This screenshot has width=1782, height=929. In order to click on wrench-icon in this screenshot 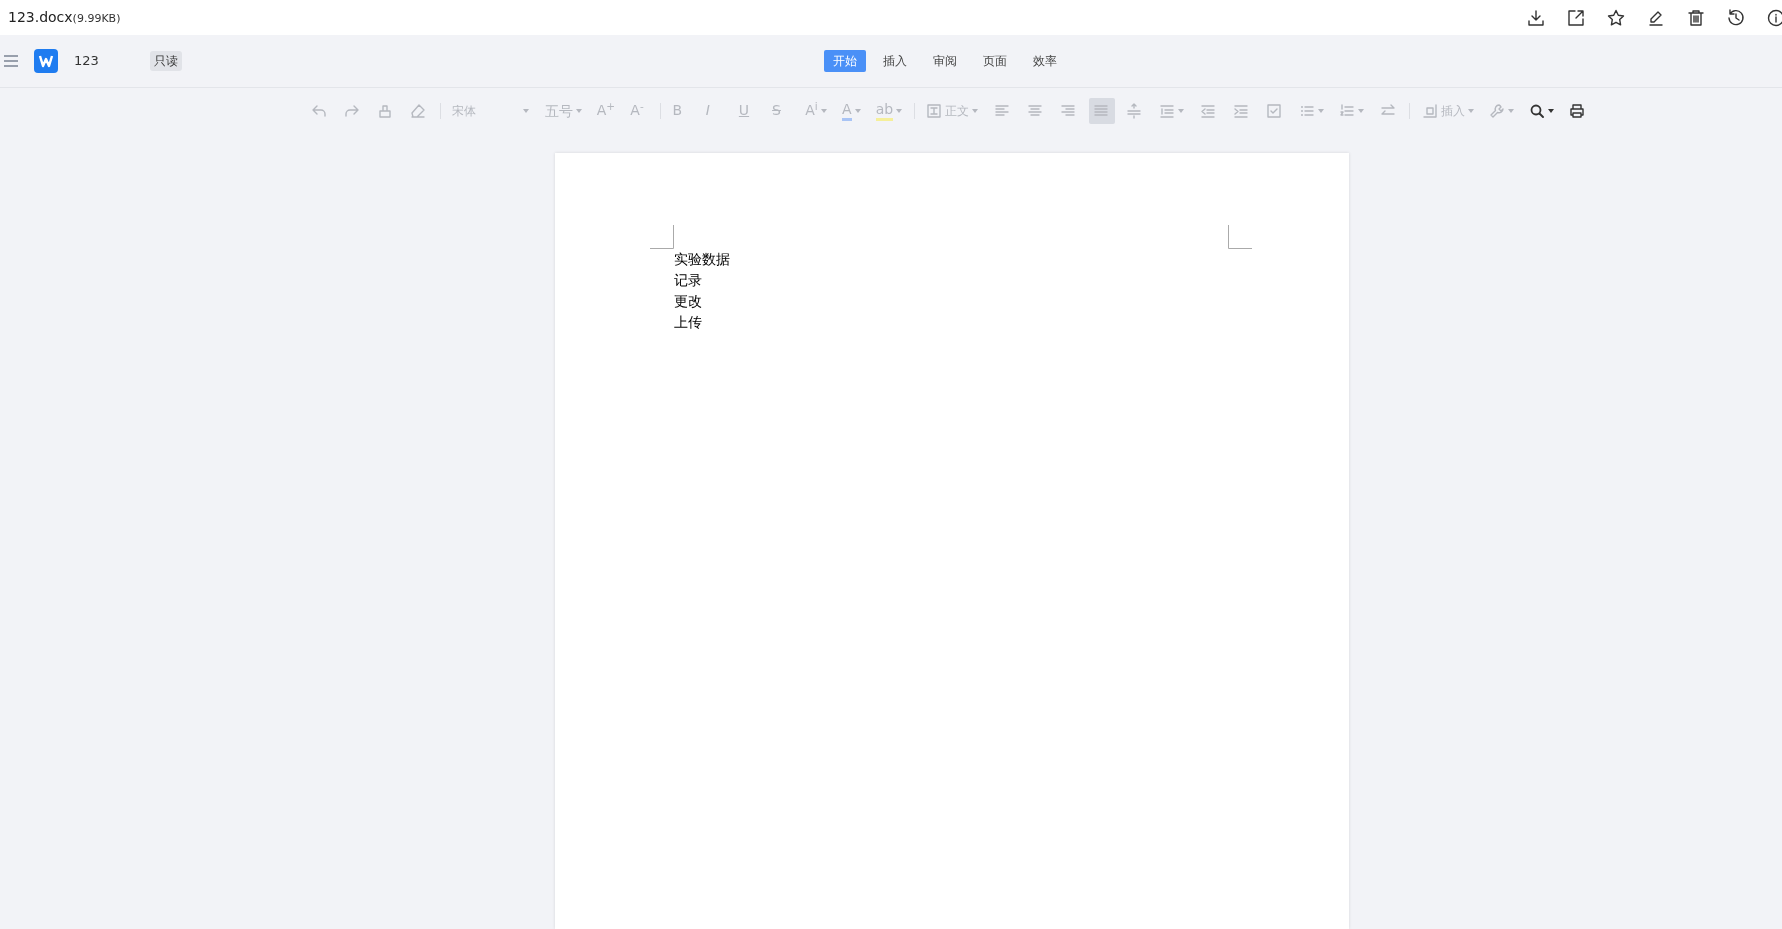, I will do `click(1496, 111)`.